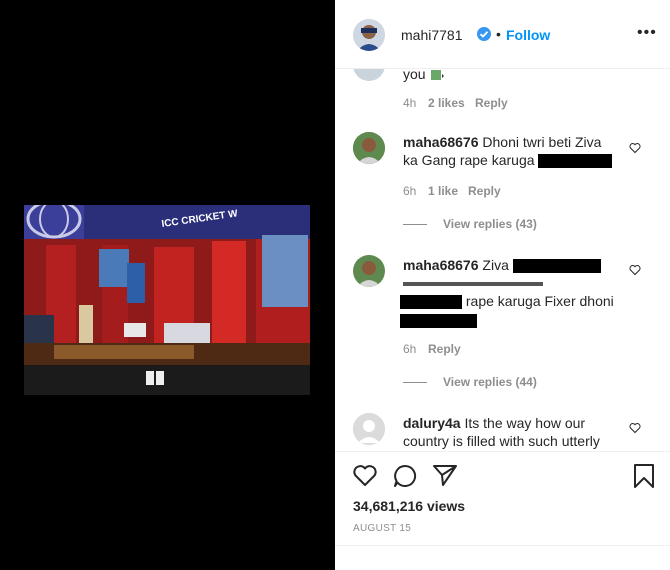 The width and height of the screenshot is (670, 570). Describe the element at coordinates (432, 423) in the screenshot. I see `comment-username: dalury4a` at that location.